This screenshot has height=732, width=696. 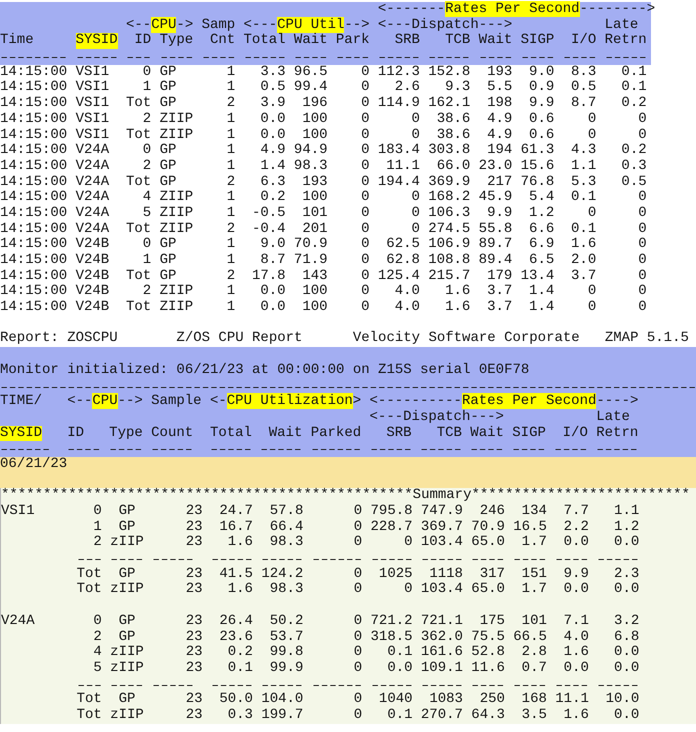 What do you see at coordinates (537, 151) in the screenshot?
I see `table-cell: 61.3` at bounding box center [537, 151].